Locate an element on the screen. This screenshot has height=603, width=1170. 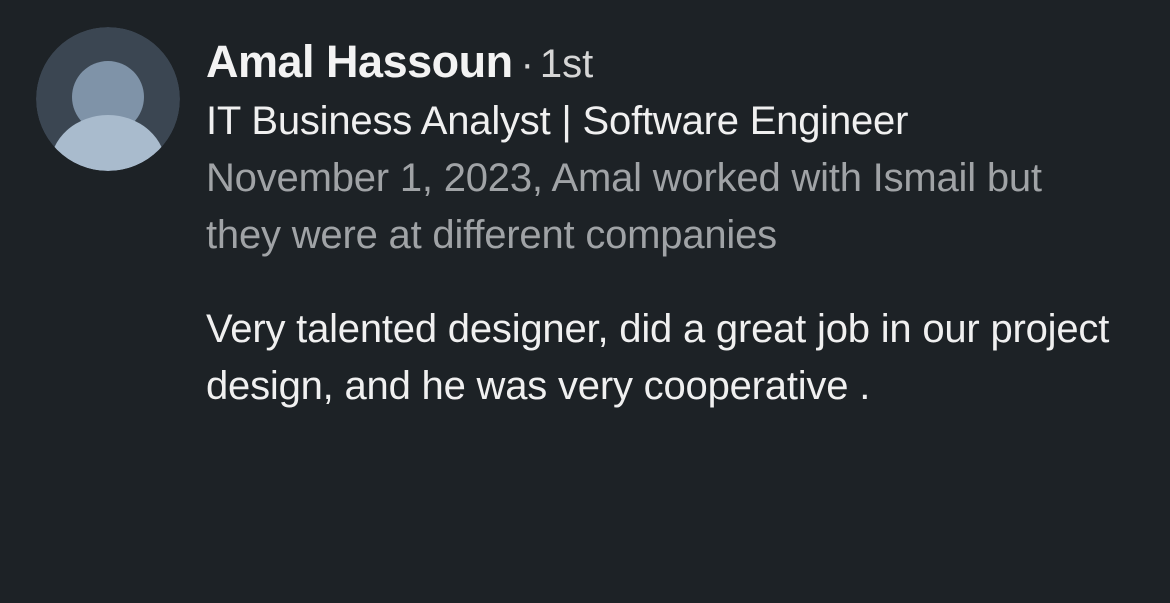
recommender-name: Amal Hassoun is located at coordinates (359, 61).